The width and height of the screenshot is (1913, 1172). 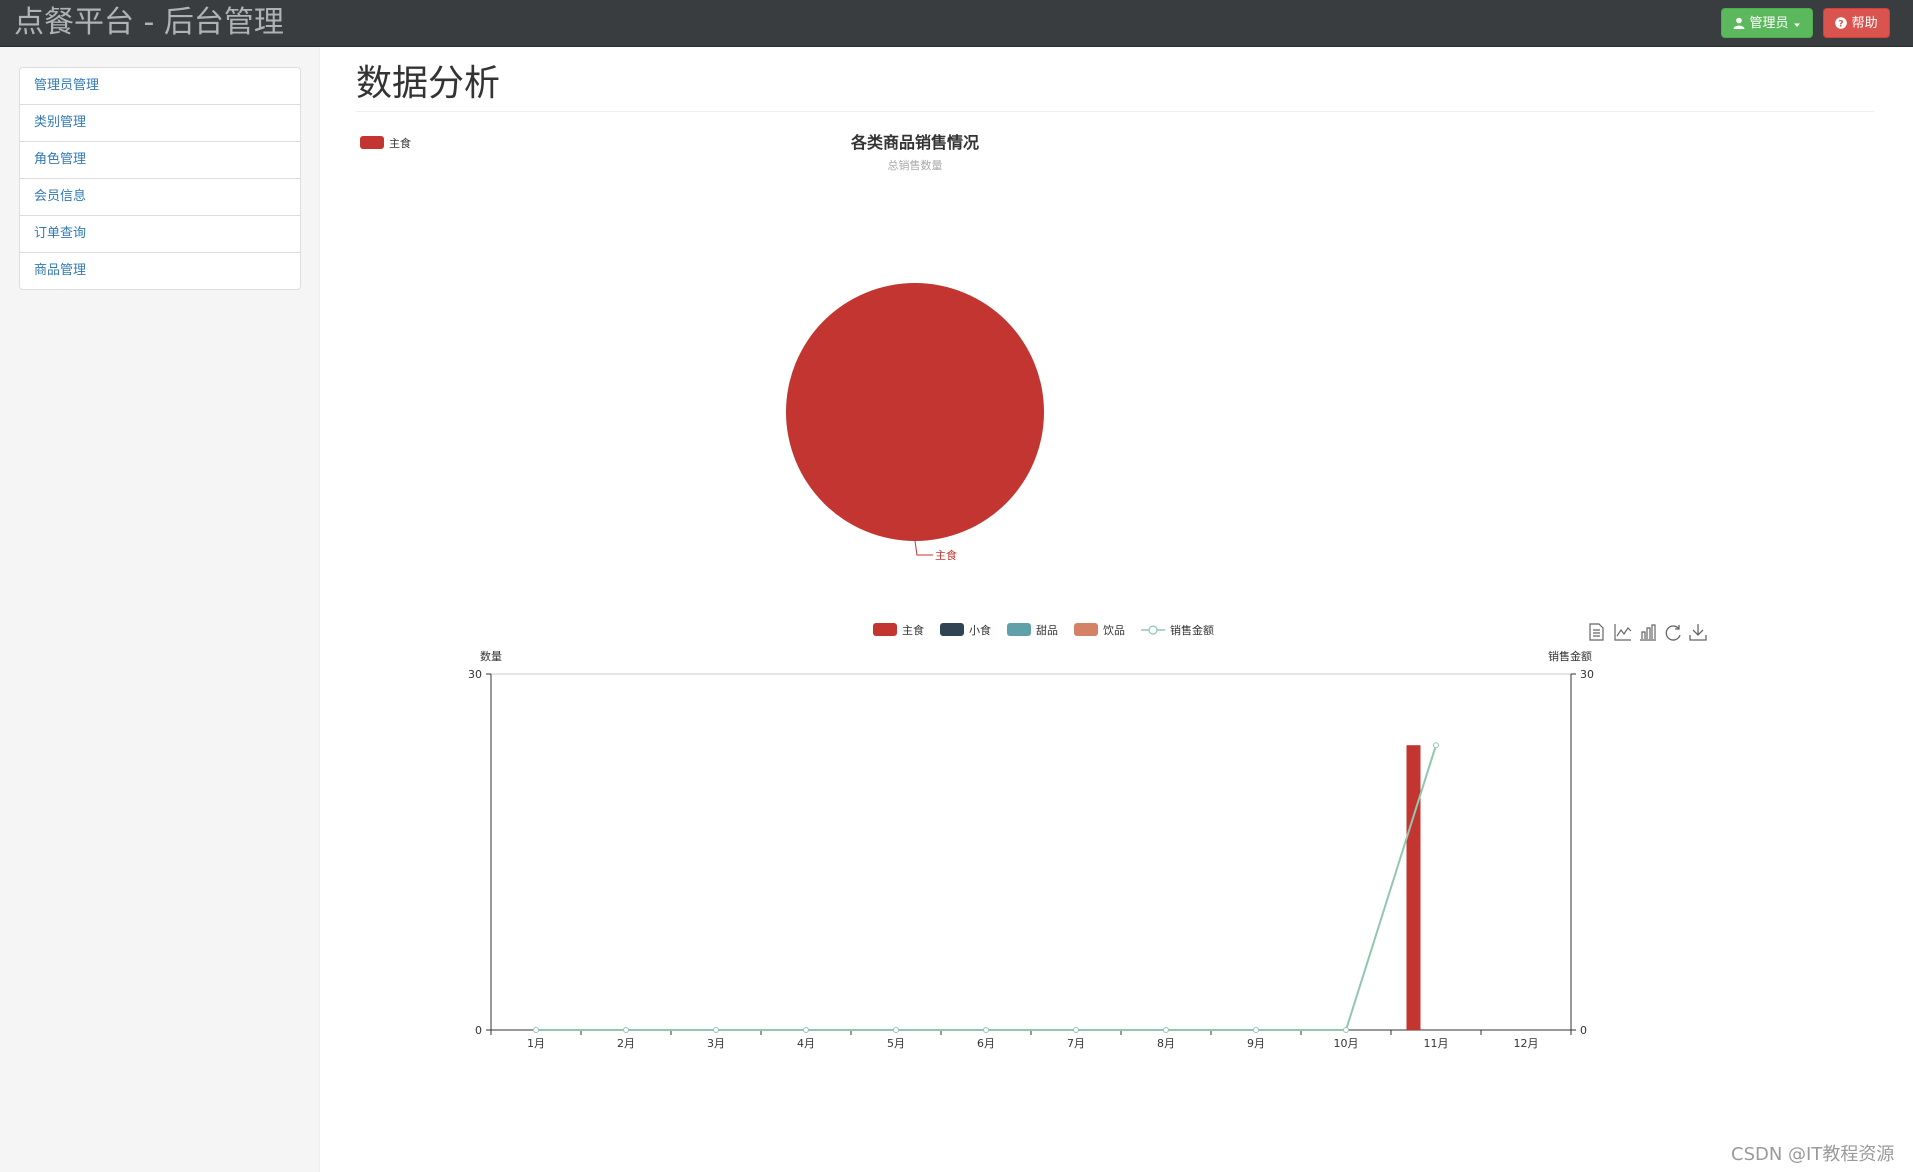 I want to click on x-tick-label: 1月, so click(x=536, y=1043).